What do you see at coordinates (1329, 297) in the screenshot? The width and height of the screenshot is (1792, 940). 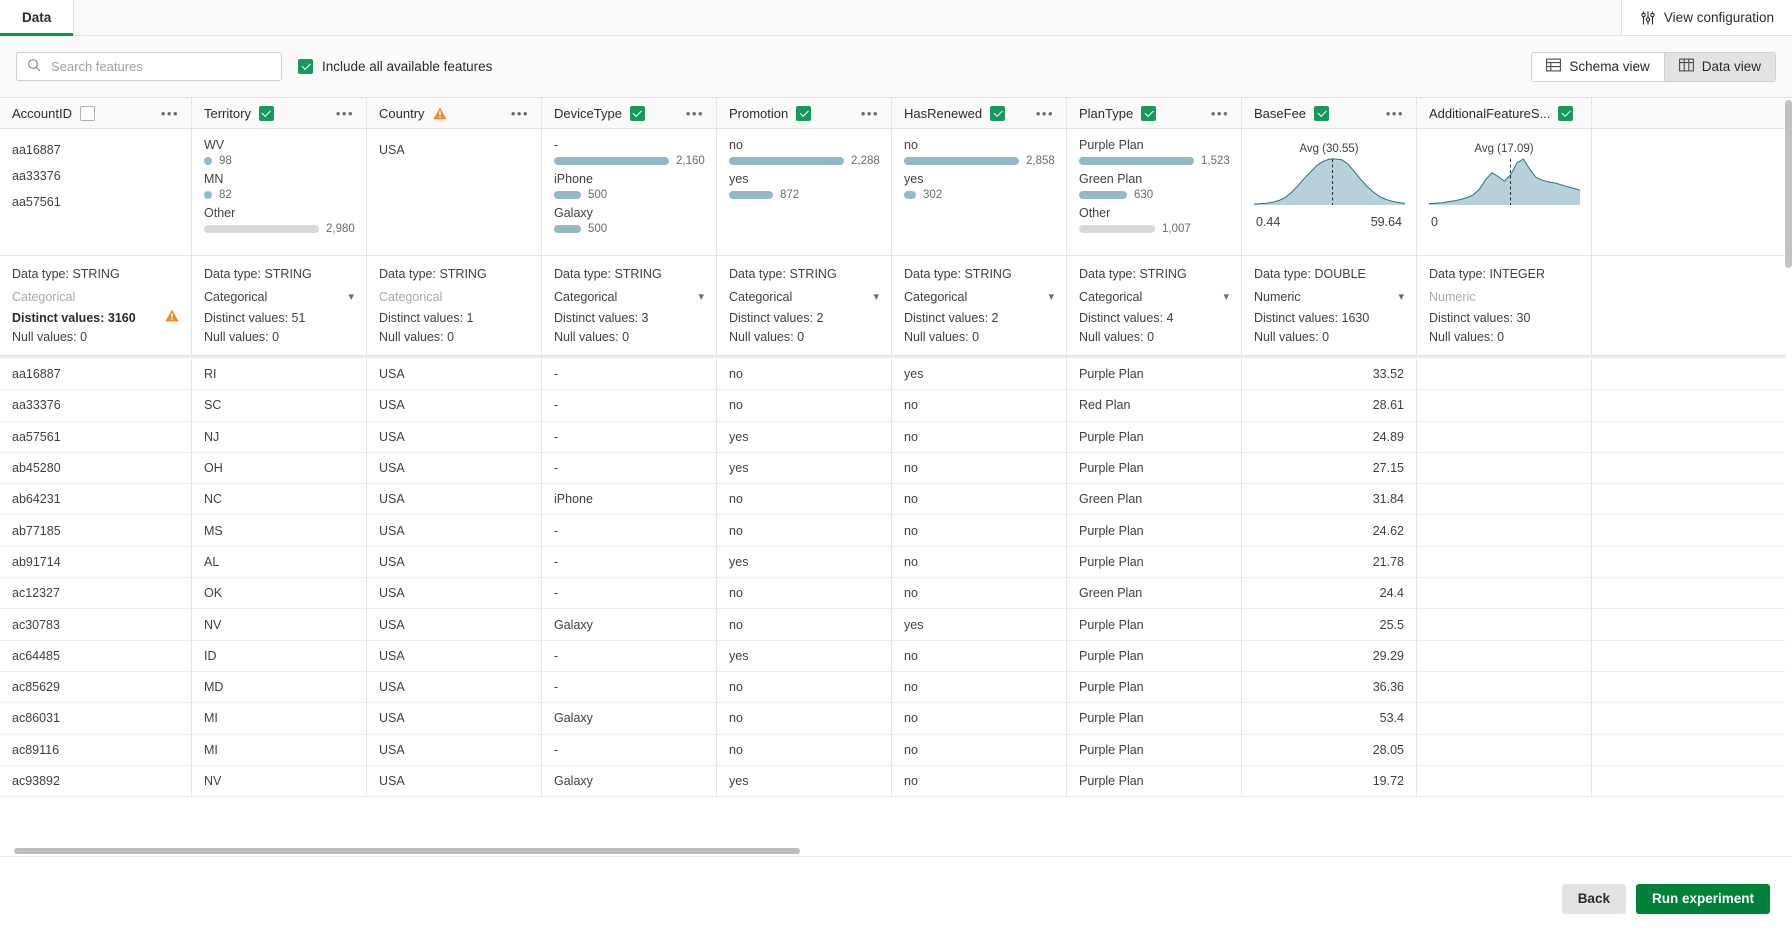 I see `column-role-select: Numeric ▾` at bounding box center [1329, 297].